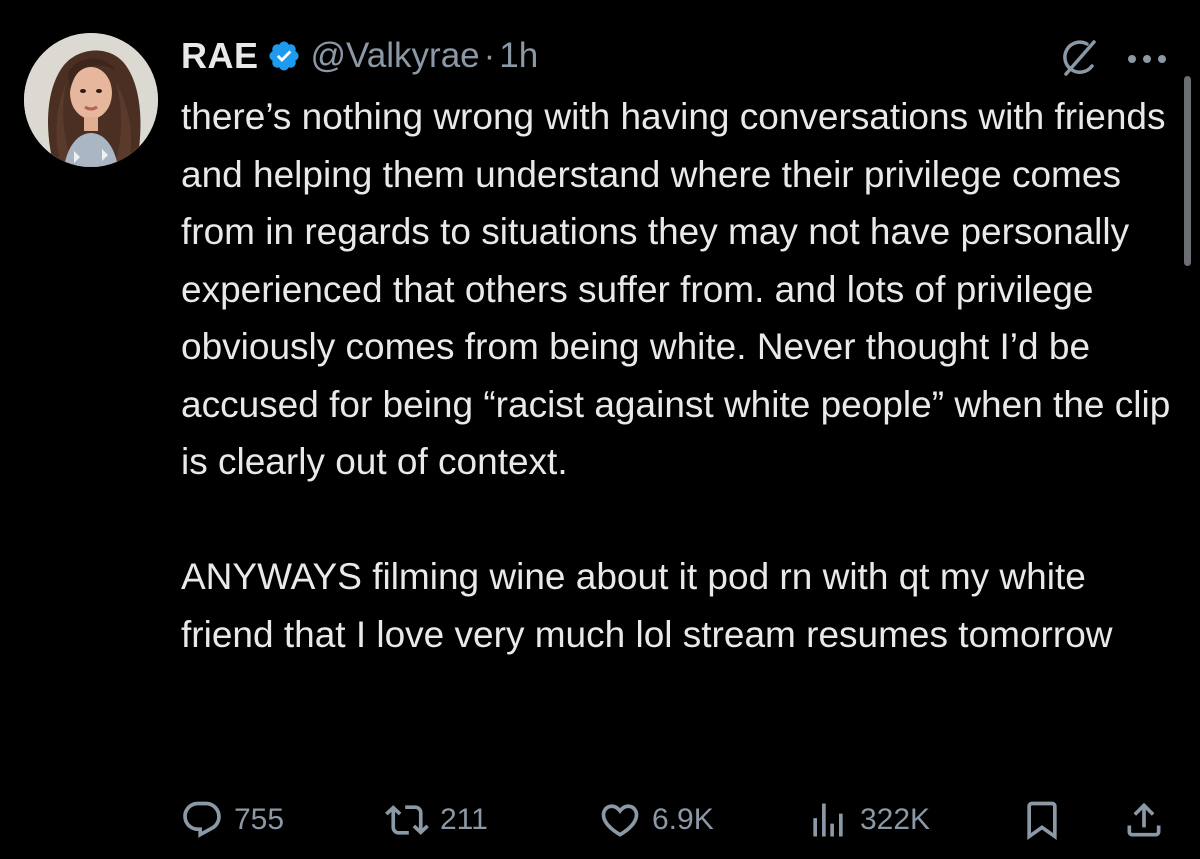 The image size is (1200, 859). Describe the element at coordinates (1187, 171) in the screenshot. I see `scrollbar` at that location.